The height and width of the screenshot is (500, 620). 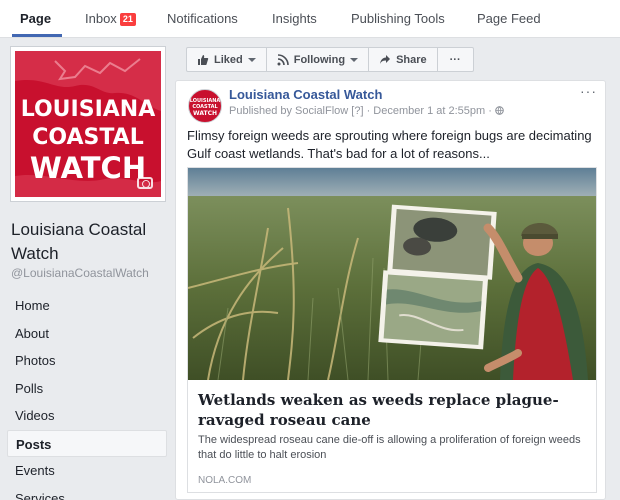 What do you see at coordinates (127, 19) in the screenshot?
I see `inbox-count-badge: 21` at bounding box center [127, 19].